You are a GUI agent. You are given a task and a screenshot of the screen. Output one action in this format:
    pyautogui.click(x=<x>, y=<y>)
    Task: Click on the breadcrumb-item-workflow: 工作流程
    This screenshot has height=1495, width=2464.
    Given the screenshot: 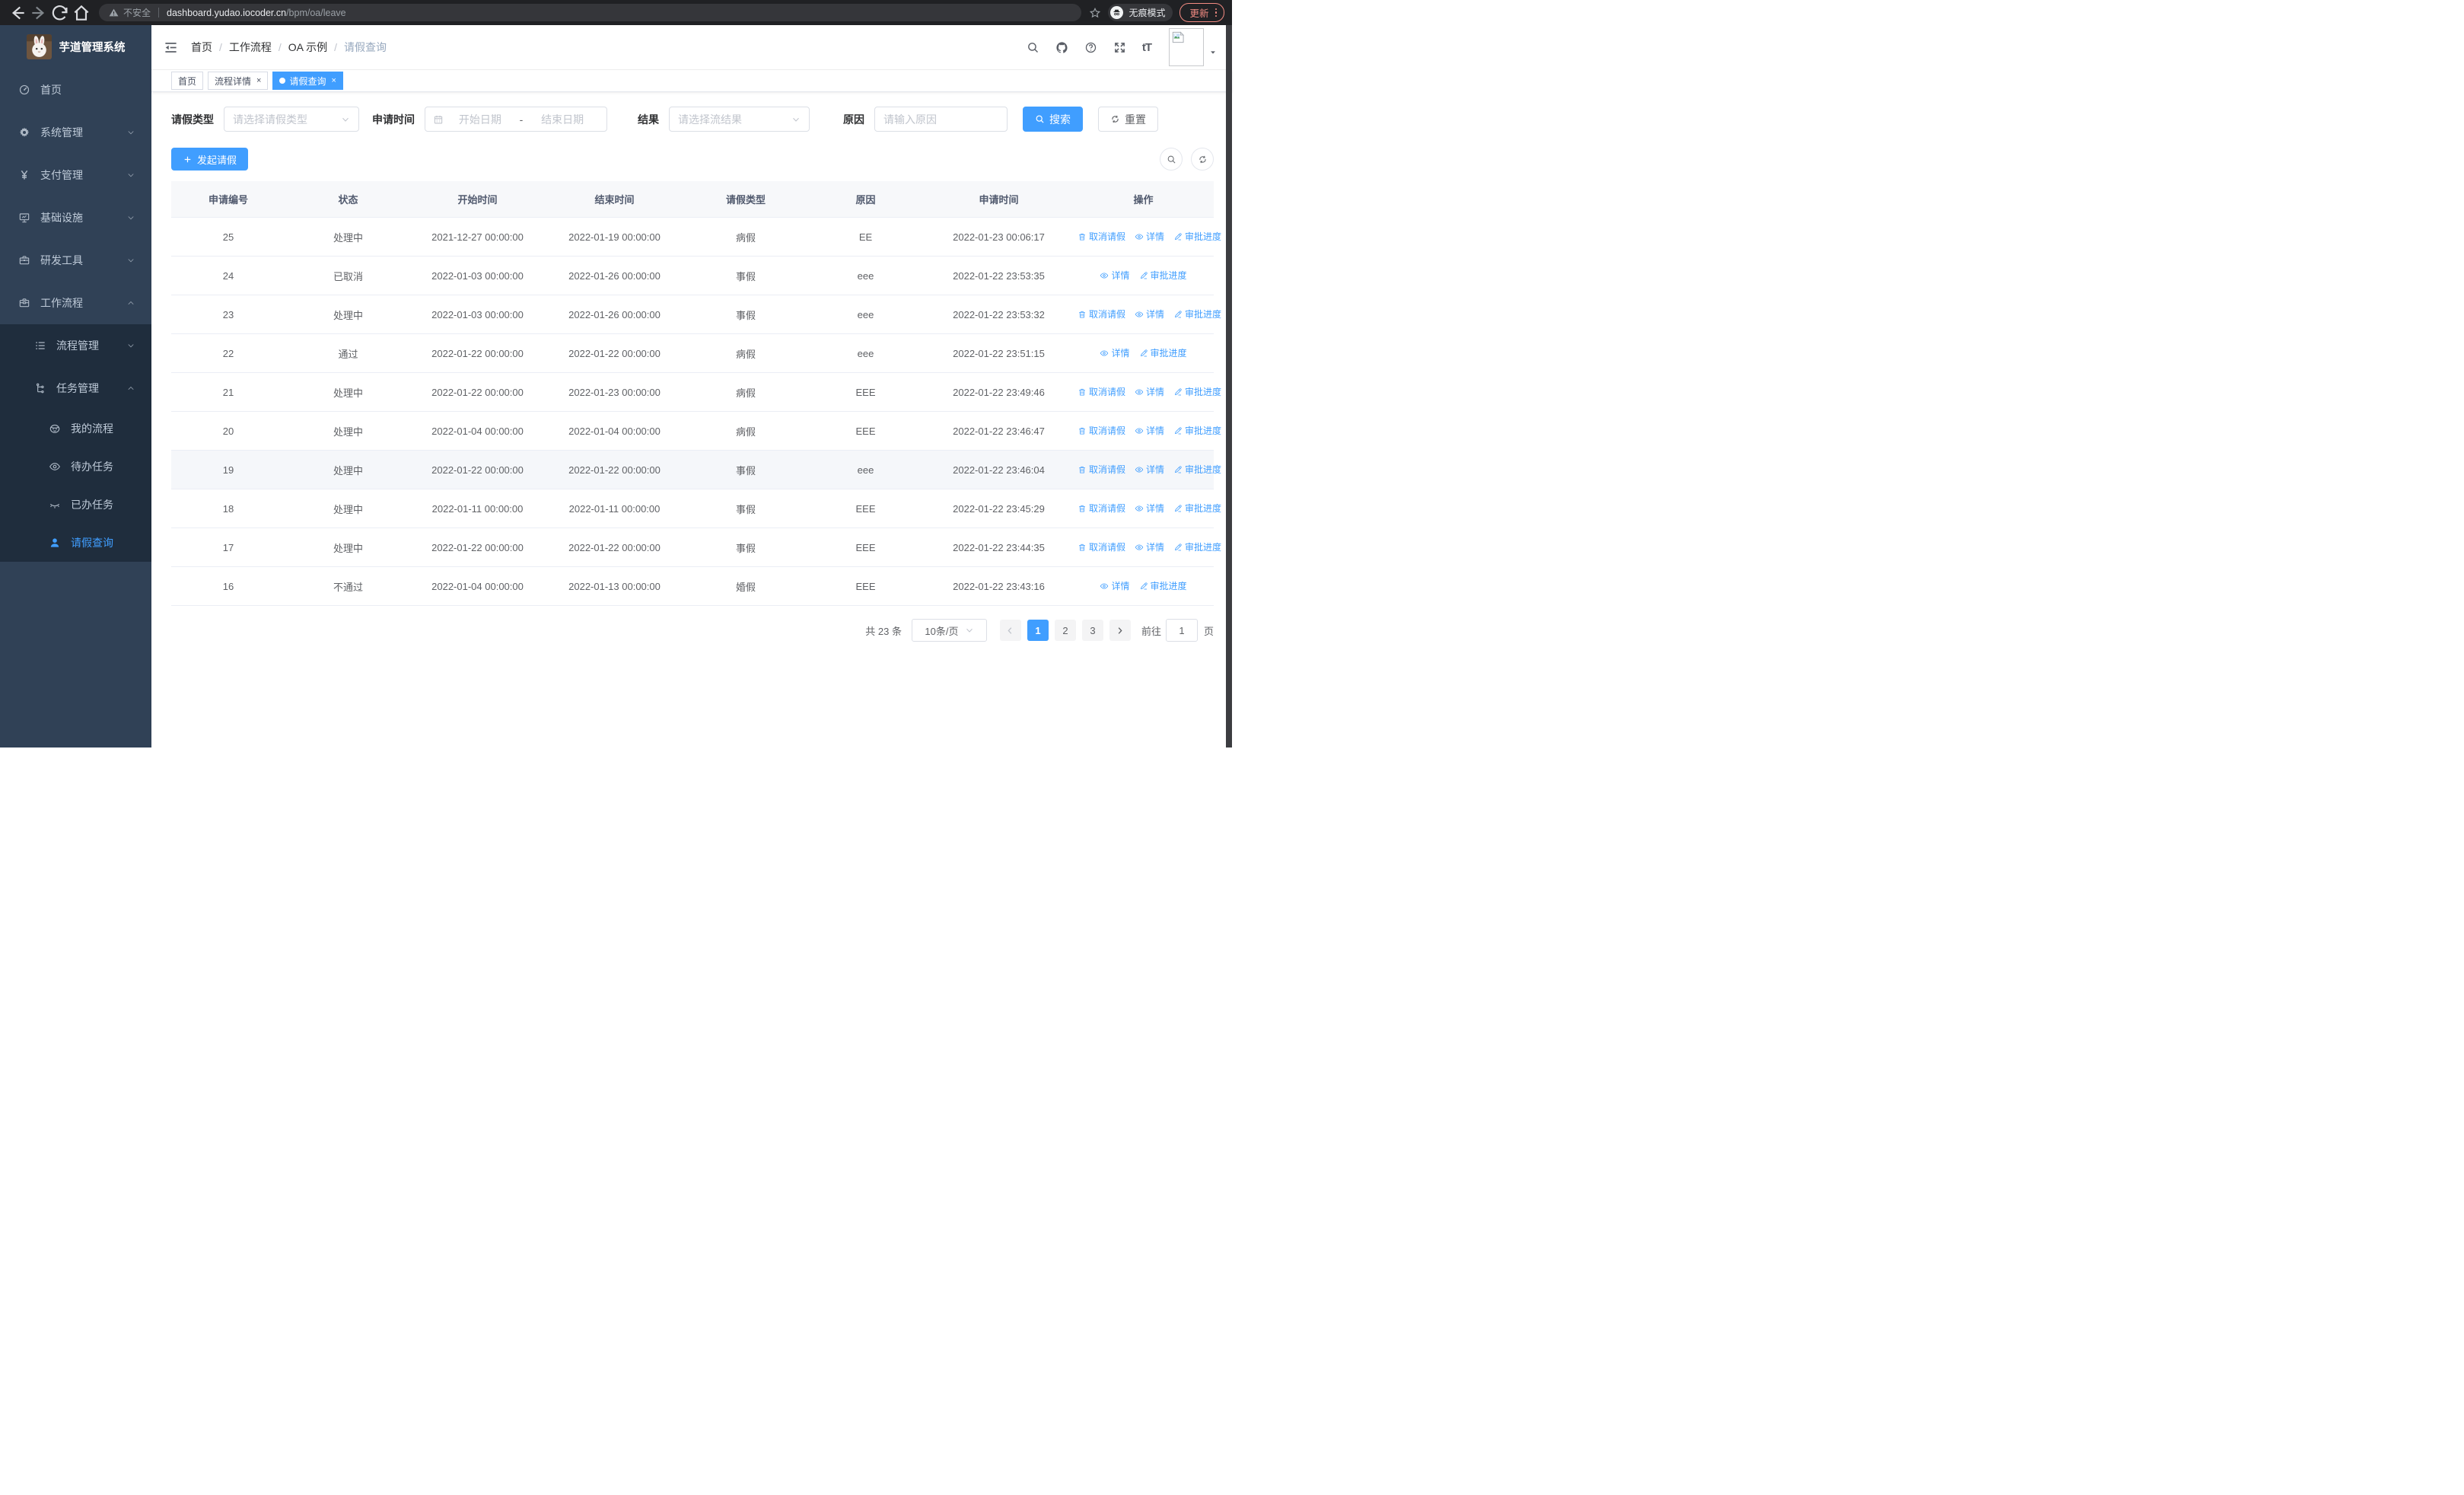 What is the action you would take?
    pyautogui.click(x=250, y=48)
    